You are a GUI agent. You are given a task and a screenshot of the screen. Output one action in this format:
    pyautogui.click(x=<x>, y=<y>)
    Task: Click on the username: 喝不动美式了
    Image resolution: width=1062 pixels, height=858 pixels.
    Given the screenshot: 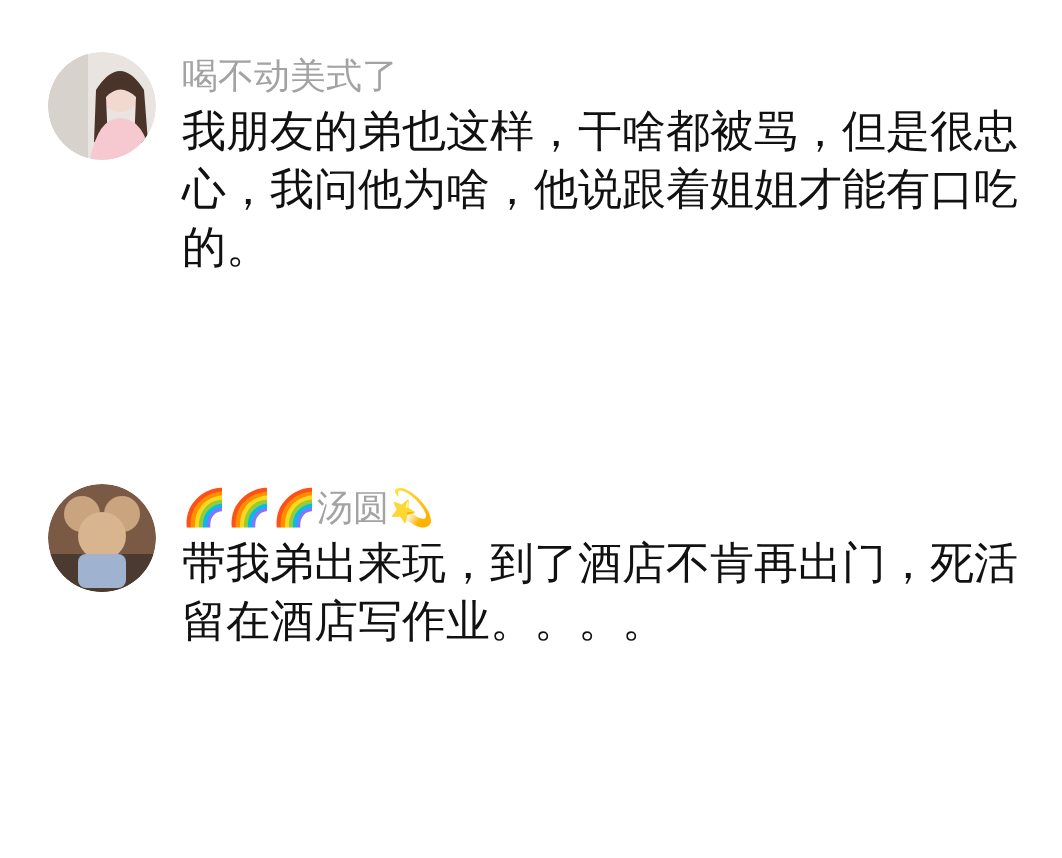 What is the action you would take?
    pyautogui.click(x=600, y=76)
    